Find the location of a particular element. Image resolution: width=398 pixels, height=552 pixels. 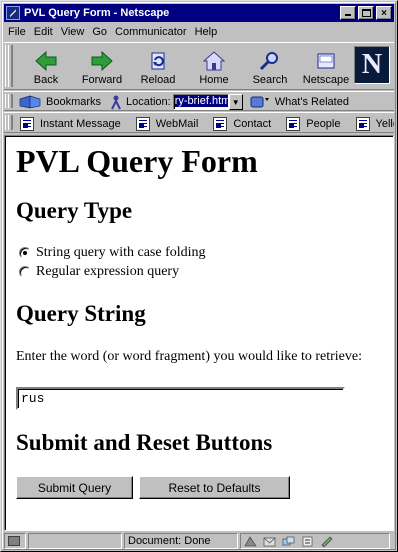

component-bar is located at coordinates (315, 541).